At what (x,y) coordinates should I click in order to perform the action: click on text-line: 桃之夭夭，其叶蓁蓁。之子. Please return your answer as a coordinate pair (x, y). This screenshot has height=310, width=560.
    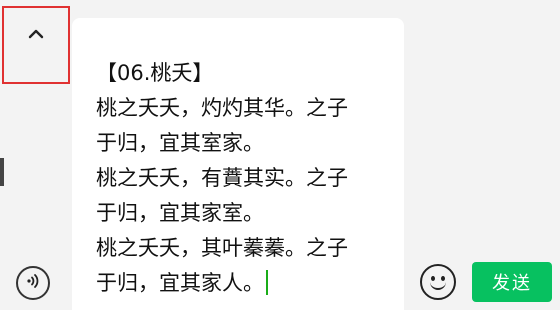
    Looking at the image, I should click on (222, 248).